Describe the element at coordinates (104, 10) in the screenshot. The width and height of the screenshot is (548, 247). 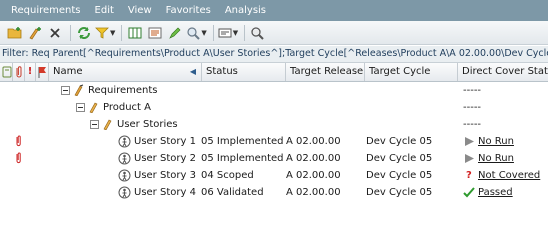
I see `menu-edit: Edit` at that location.